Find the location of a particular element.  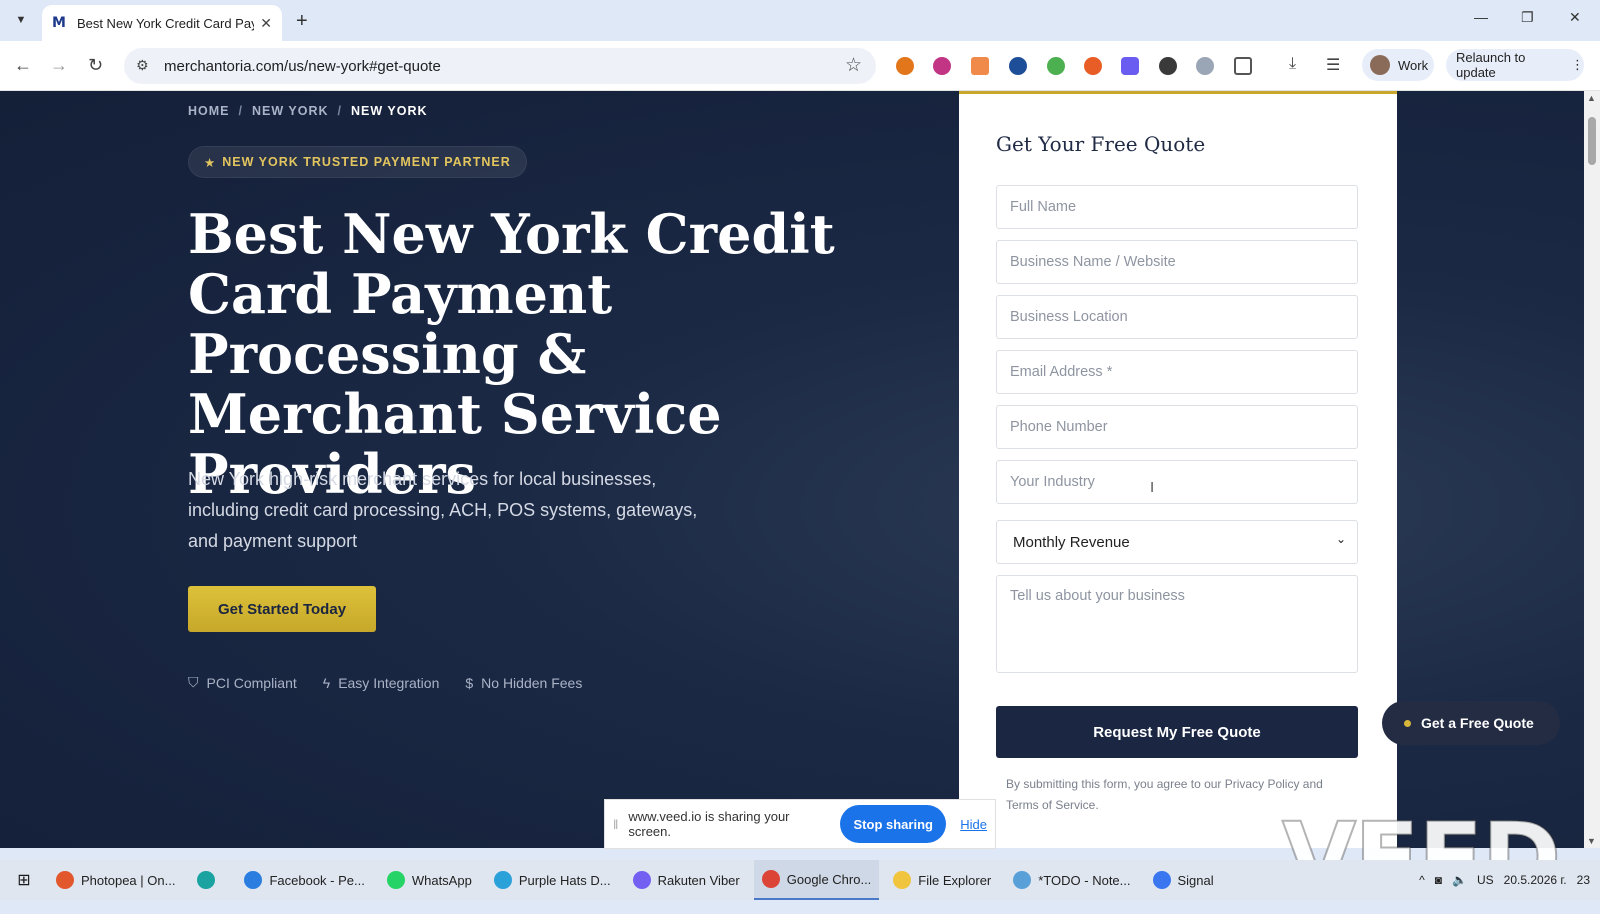

restore-icon: ❐ is located at coordinates (1527, 17).